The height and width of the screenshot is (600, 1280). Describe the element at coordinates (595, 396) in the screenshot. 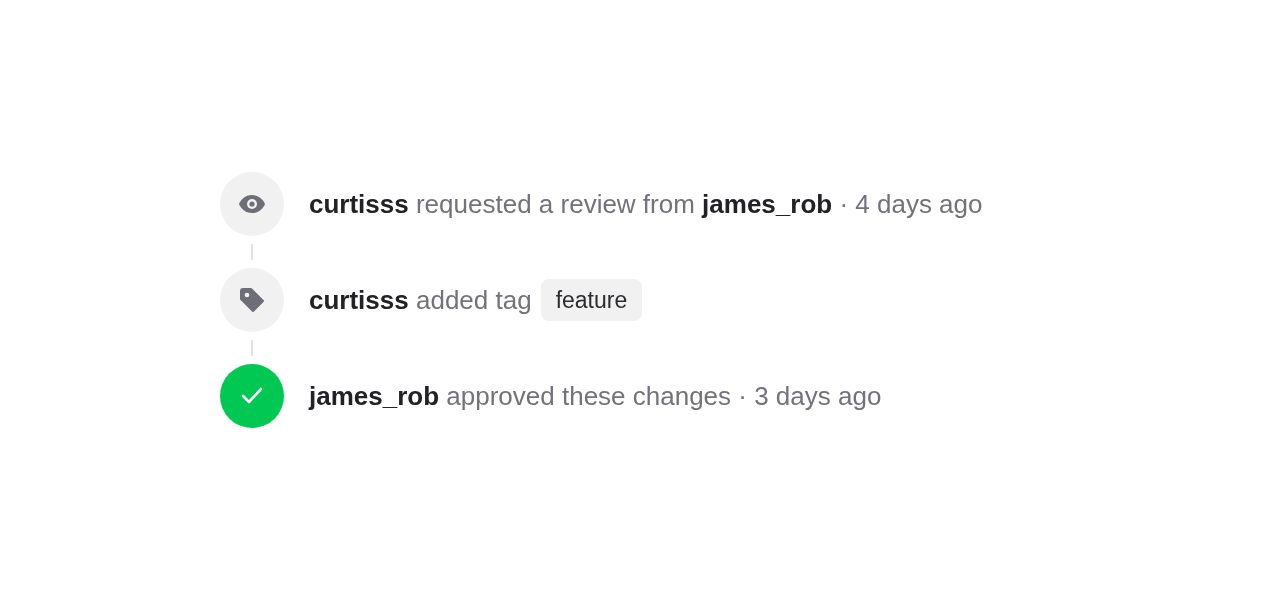

I see `event-text: james_rob approved these changes · 3 days ago` at that location.